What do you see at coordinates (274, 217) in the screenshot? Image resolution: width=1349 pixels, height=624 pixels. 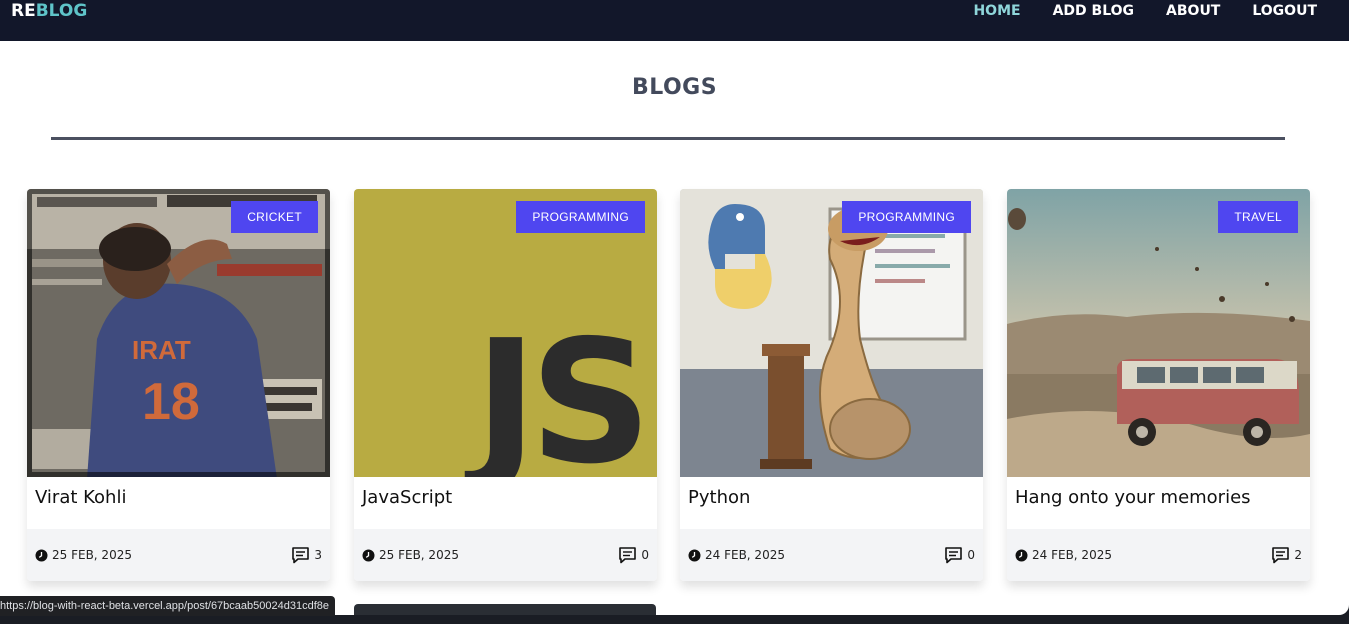 I see `category-badge: CRICKET` at bounding box center [274, 217].